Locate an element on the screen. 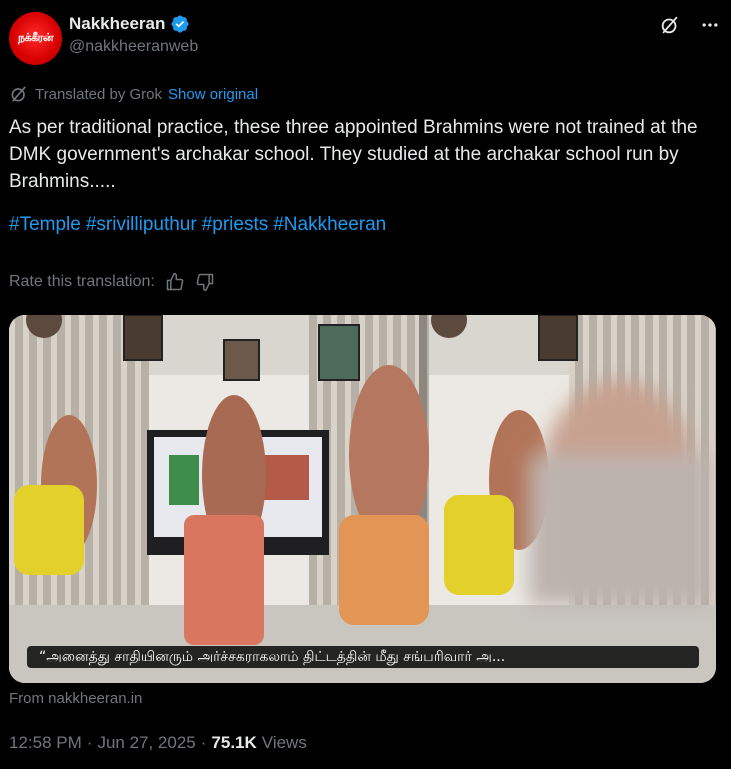  avatar: நக்கீரன் is located at coordinates (35, 38).